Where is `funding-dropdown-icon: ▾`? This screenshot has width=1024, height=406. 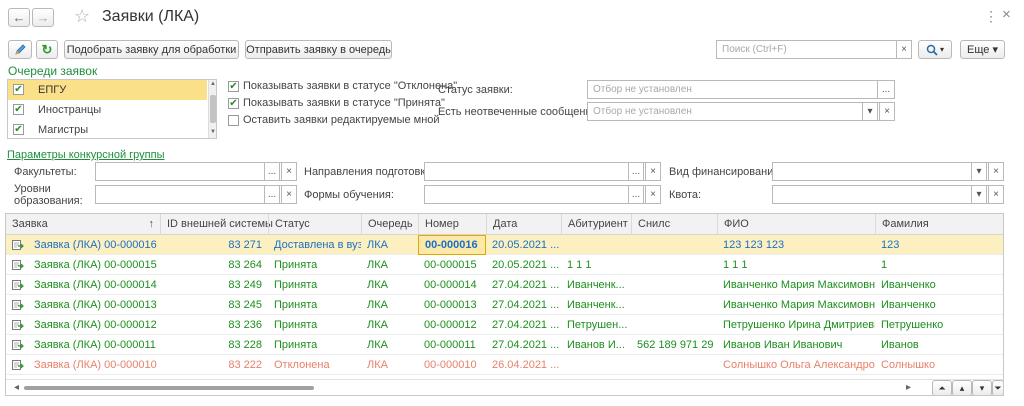 funding-dropdown-icon: ▾ is located at coordinates (979, 171).